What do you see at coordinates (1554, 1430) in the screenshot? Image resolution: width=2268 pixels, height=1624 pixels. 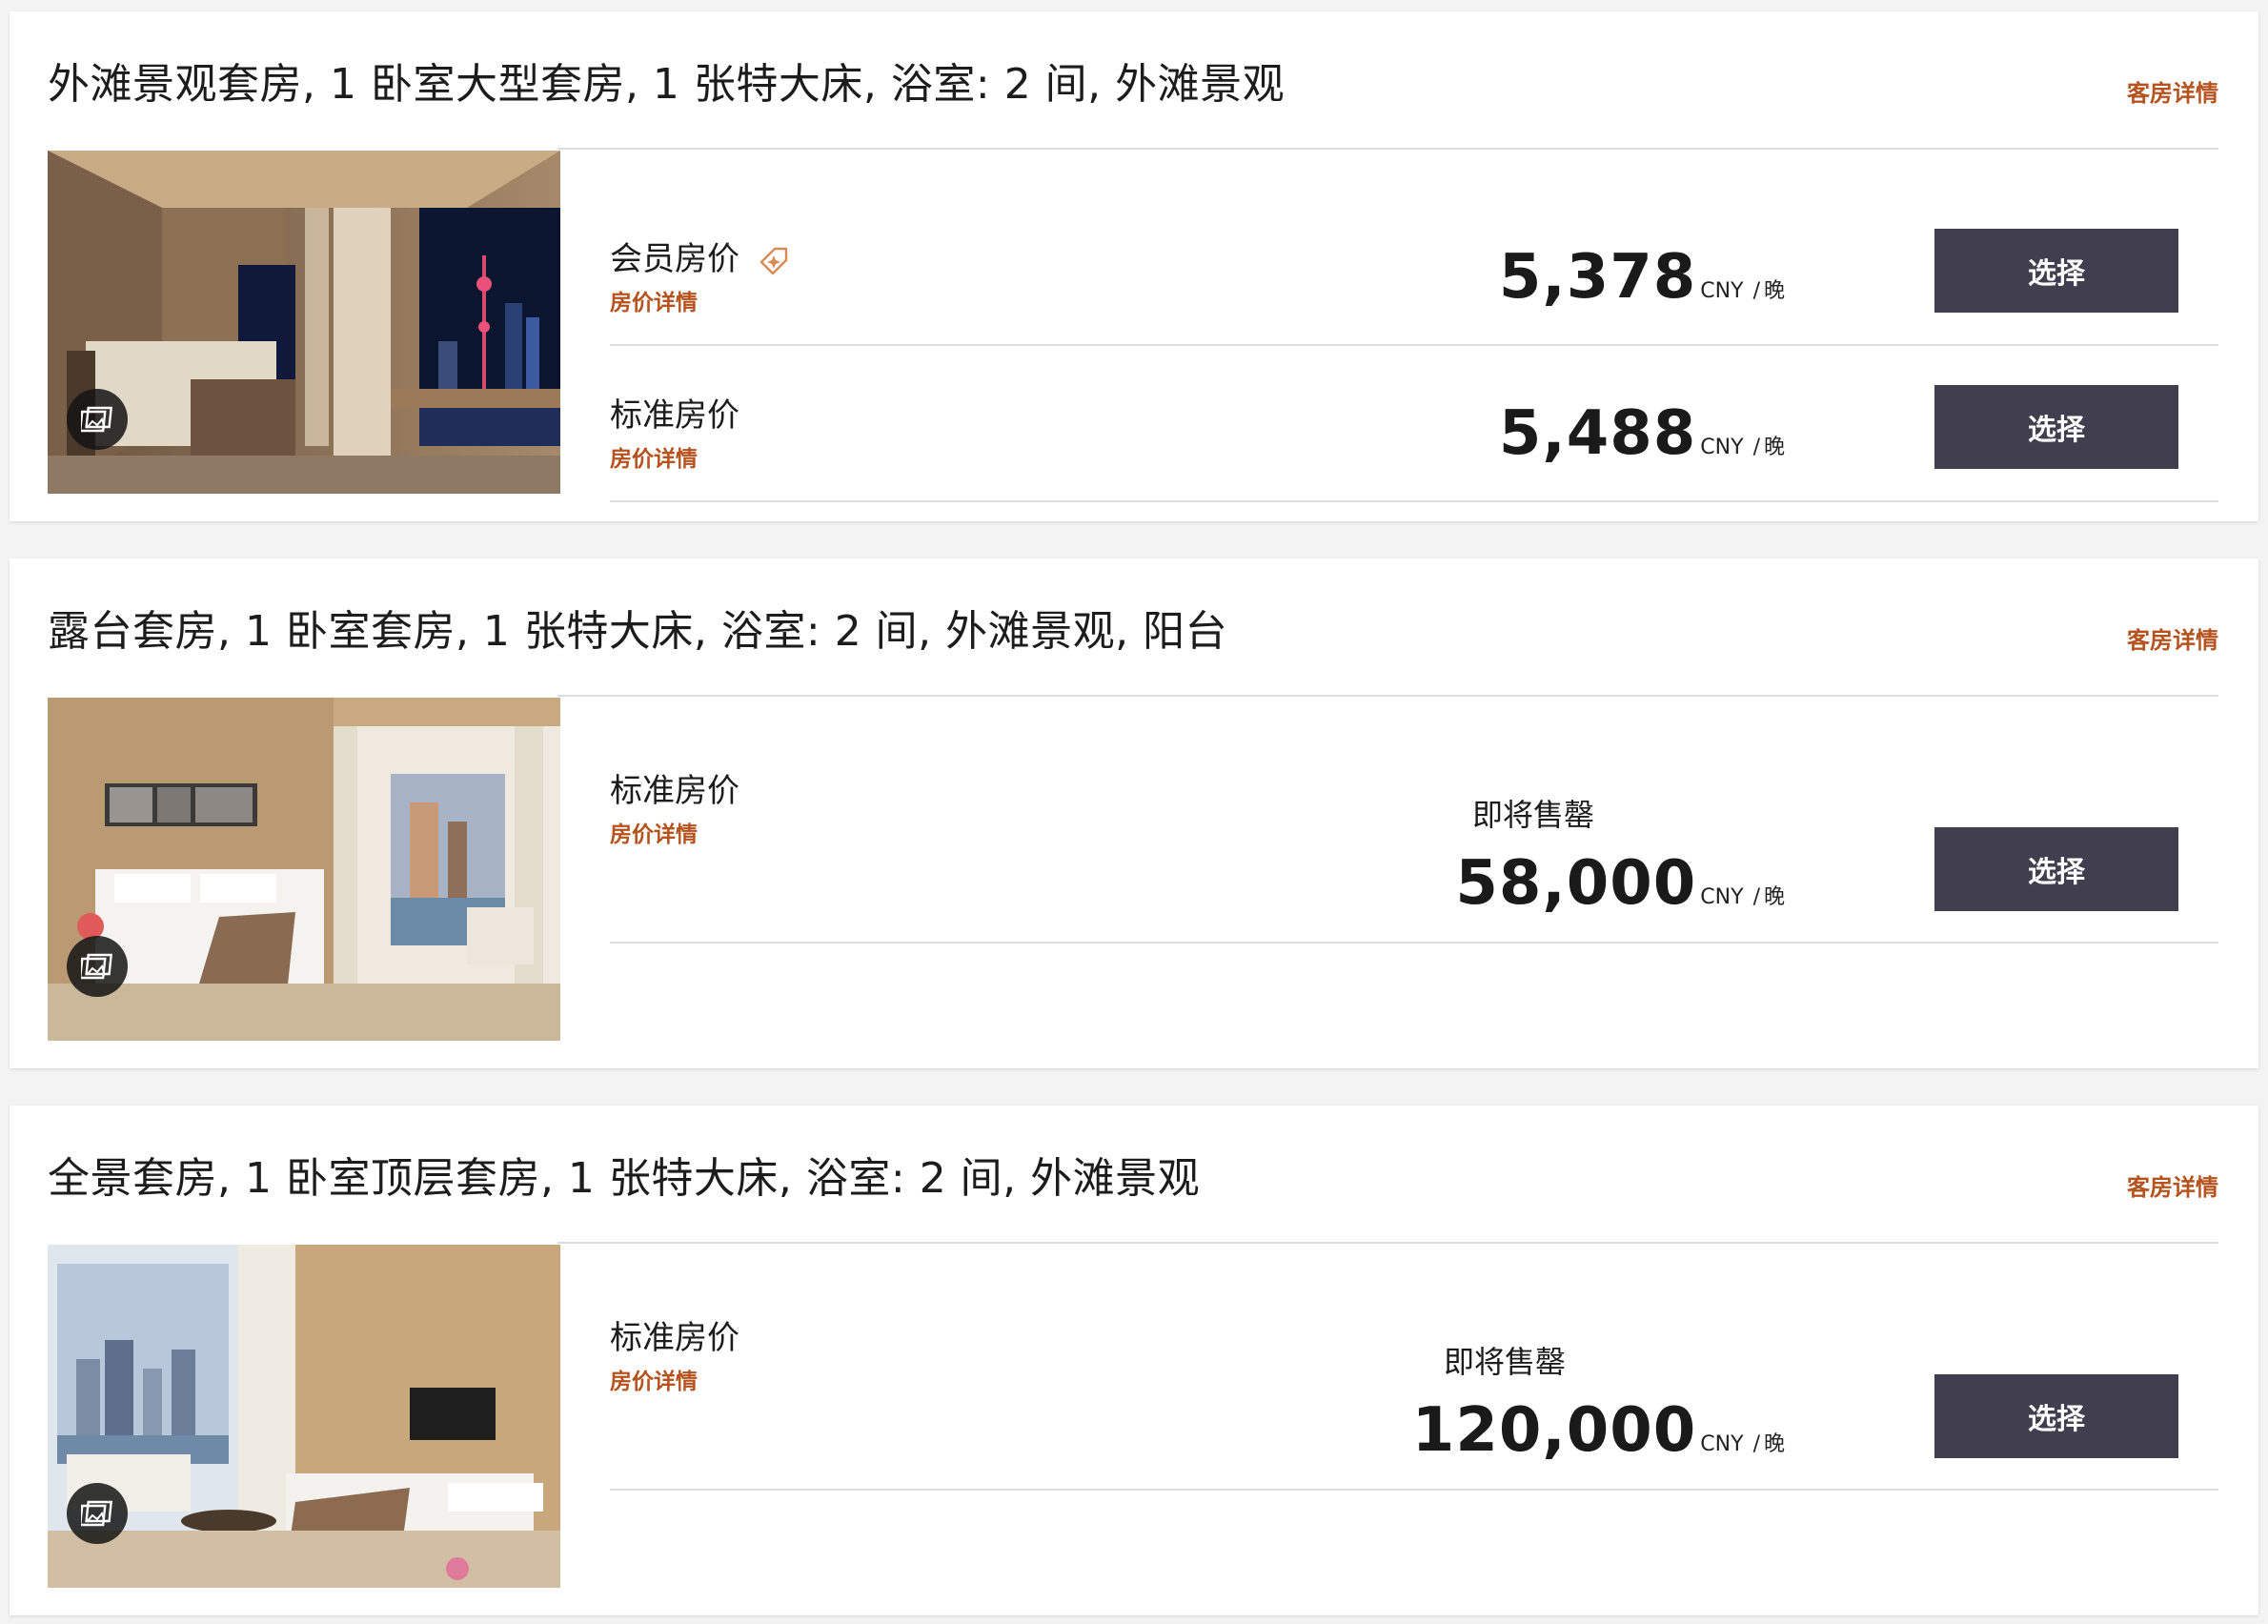 I see `price-amount: 120,000` at bounding box center [1554, 1430].